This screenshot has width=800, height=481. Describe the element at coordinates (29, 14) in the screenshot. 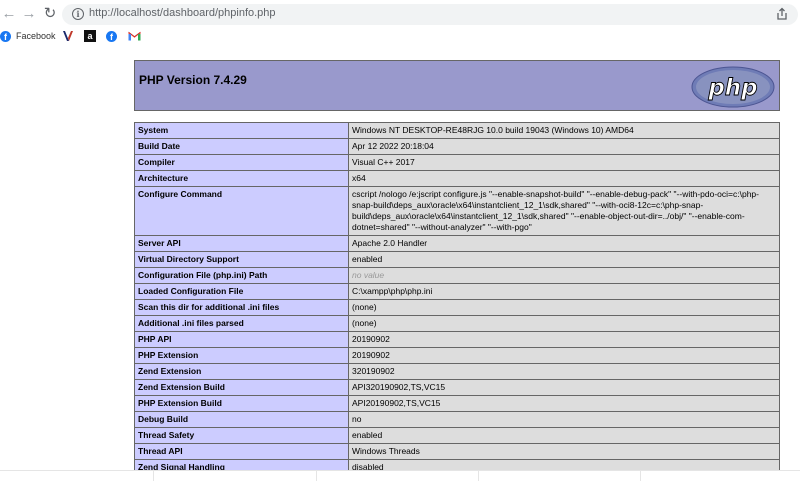

I see `forward-arrow-icon: →` at that location.